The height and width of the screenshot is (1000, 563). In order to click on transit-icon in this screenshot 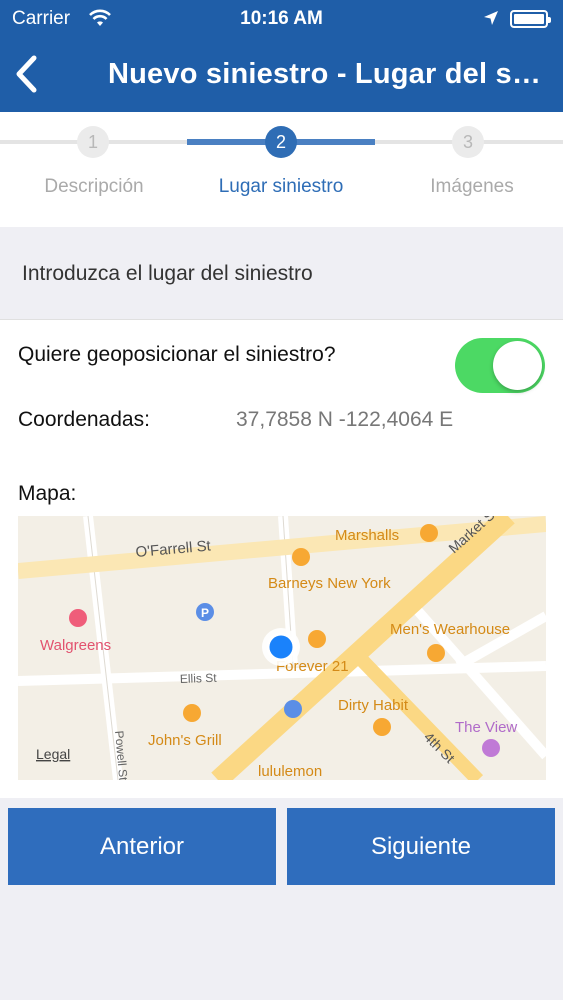, I will do `click(293, 709)`.